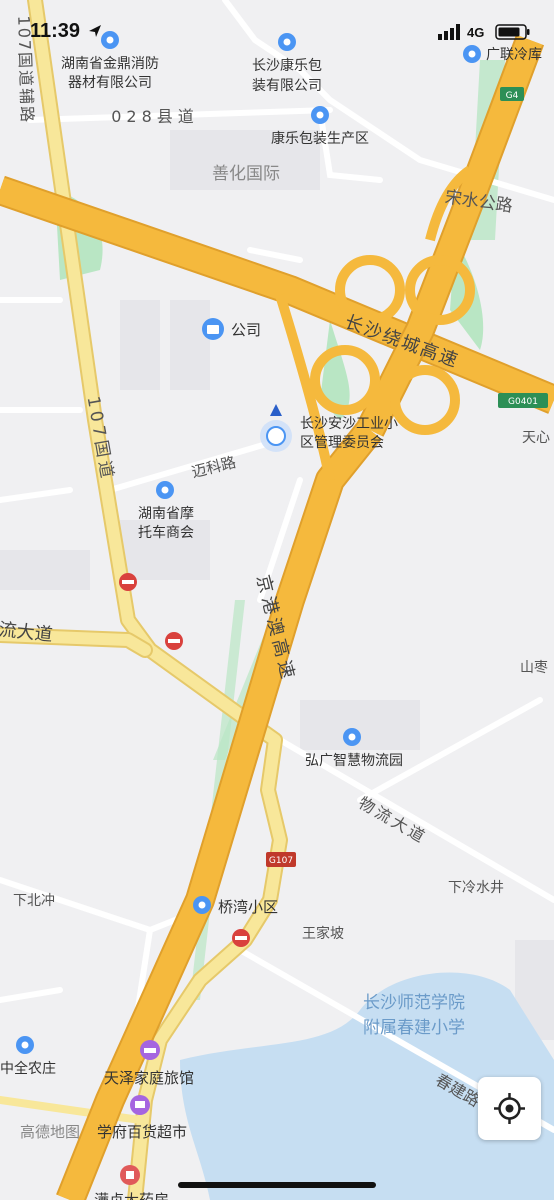 The height and width of the screenshot is (1200, 554). Describe the element at coordinates (246, 174) in the screenshot. I see `area-label-shanhua: 善化国际` at that location.